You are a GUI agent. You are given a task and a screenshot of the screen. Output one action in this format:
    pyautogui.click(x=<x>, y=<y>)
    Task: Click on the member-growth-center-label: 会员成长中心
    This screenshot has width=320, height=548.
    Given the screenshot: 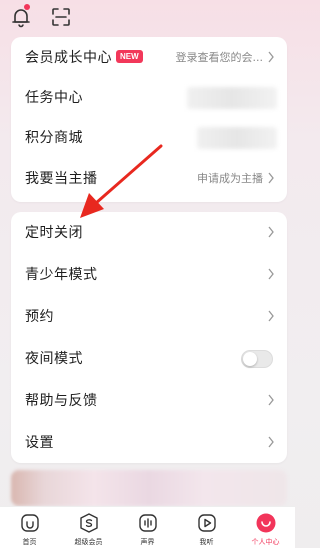 What is the action you would take?
    pyautogui.click(x=68, y=58)
    